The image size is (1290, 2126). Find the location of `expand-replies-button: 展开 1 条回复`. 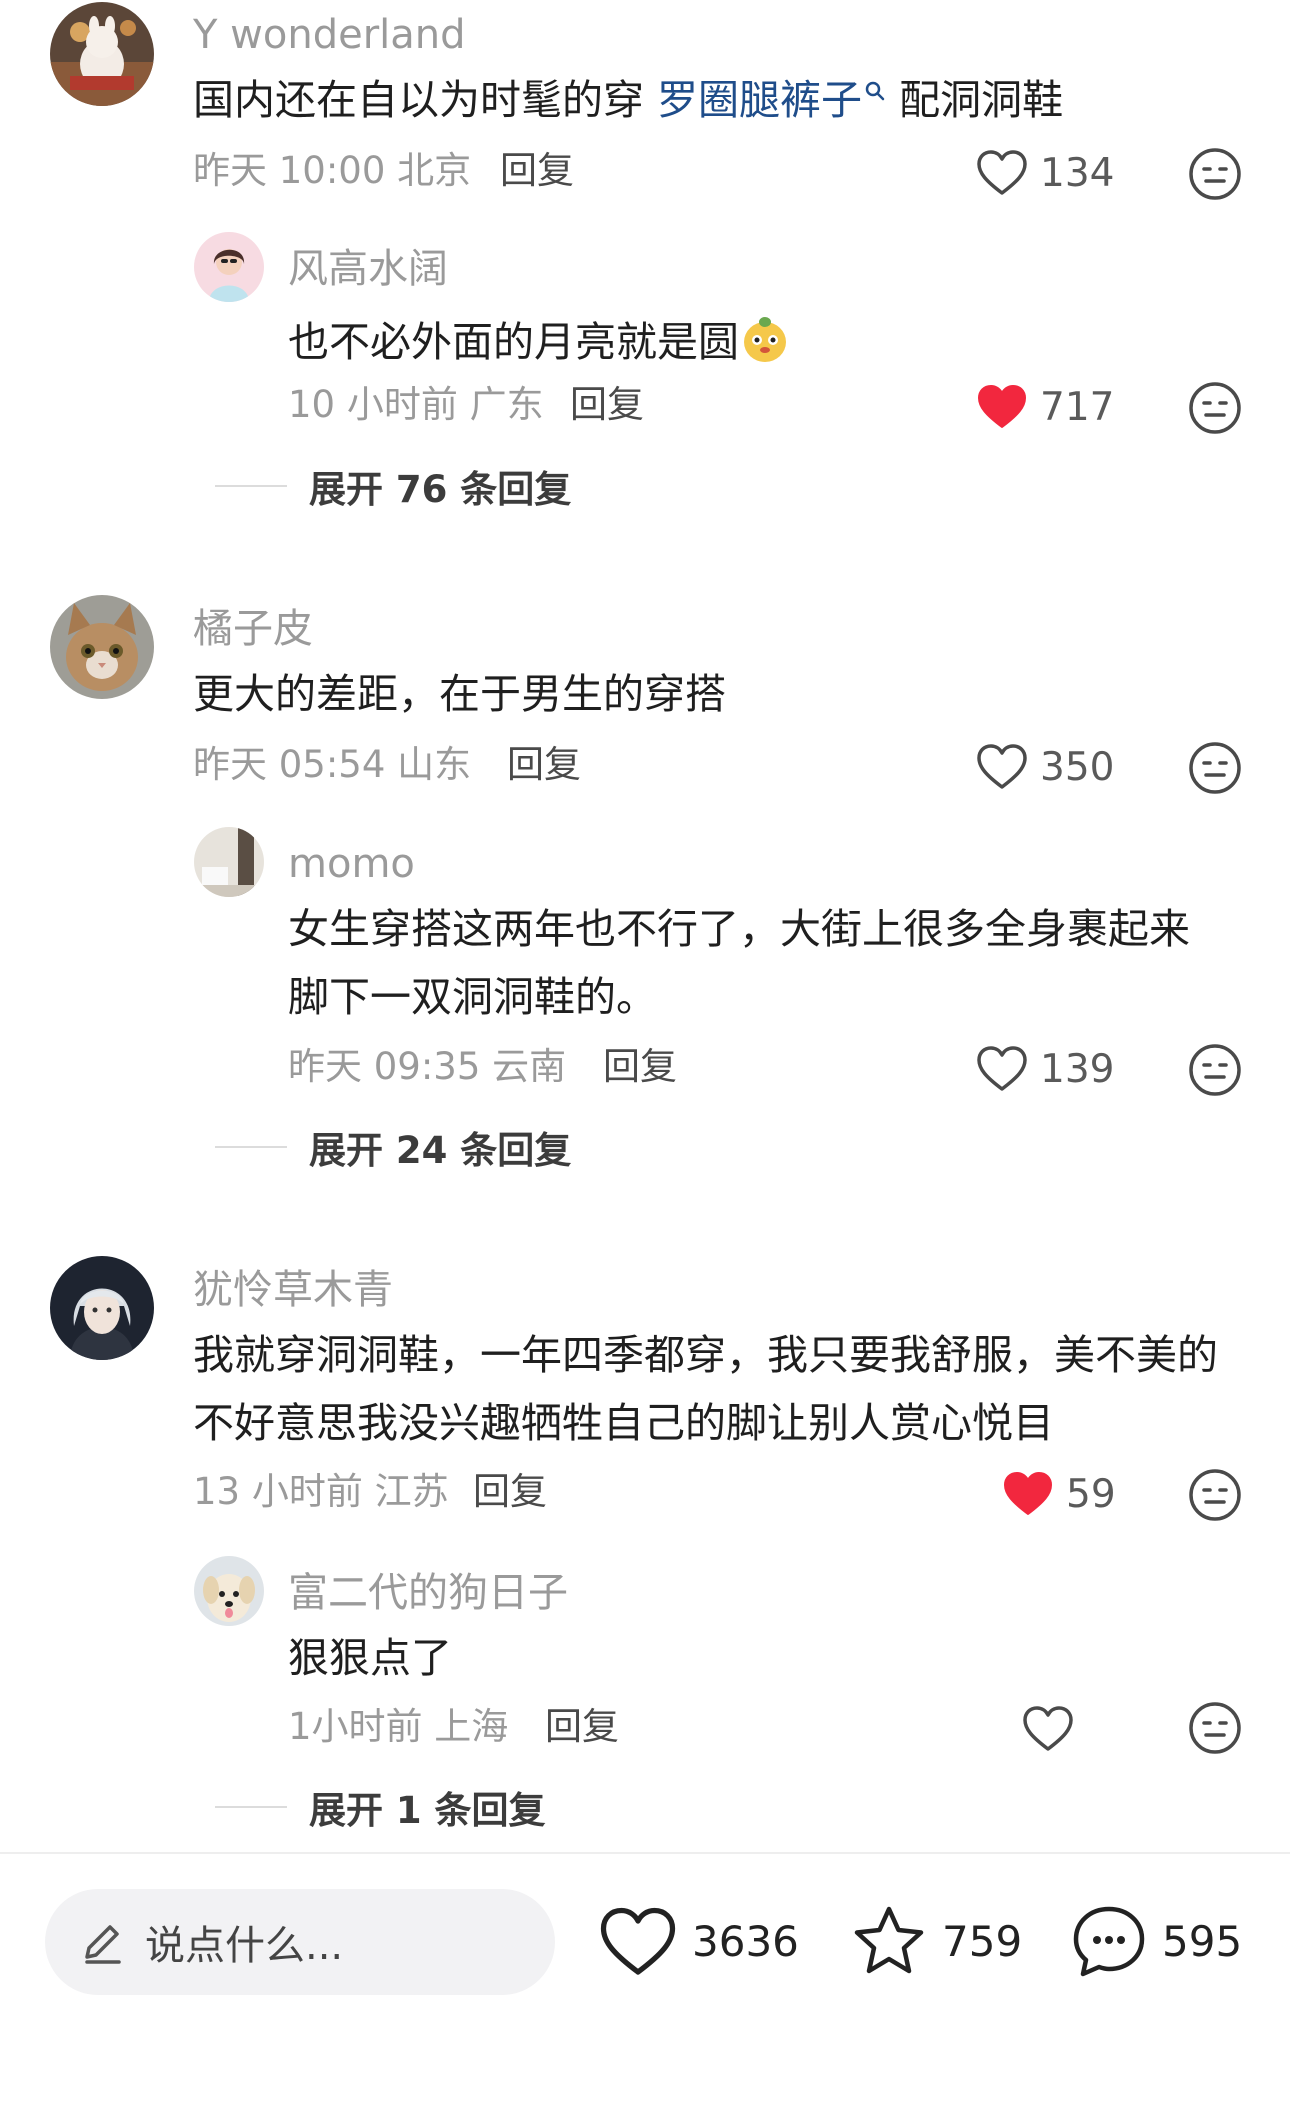

expand-replies-button: 展开 1 条回复 is located at coordinates (380, 1808).